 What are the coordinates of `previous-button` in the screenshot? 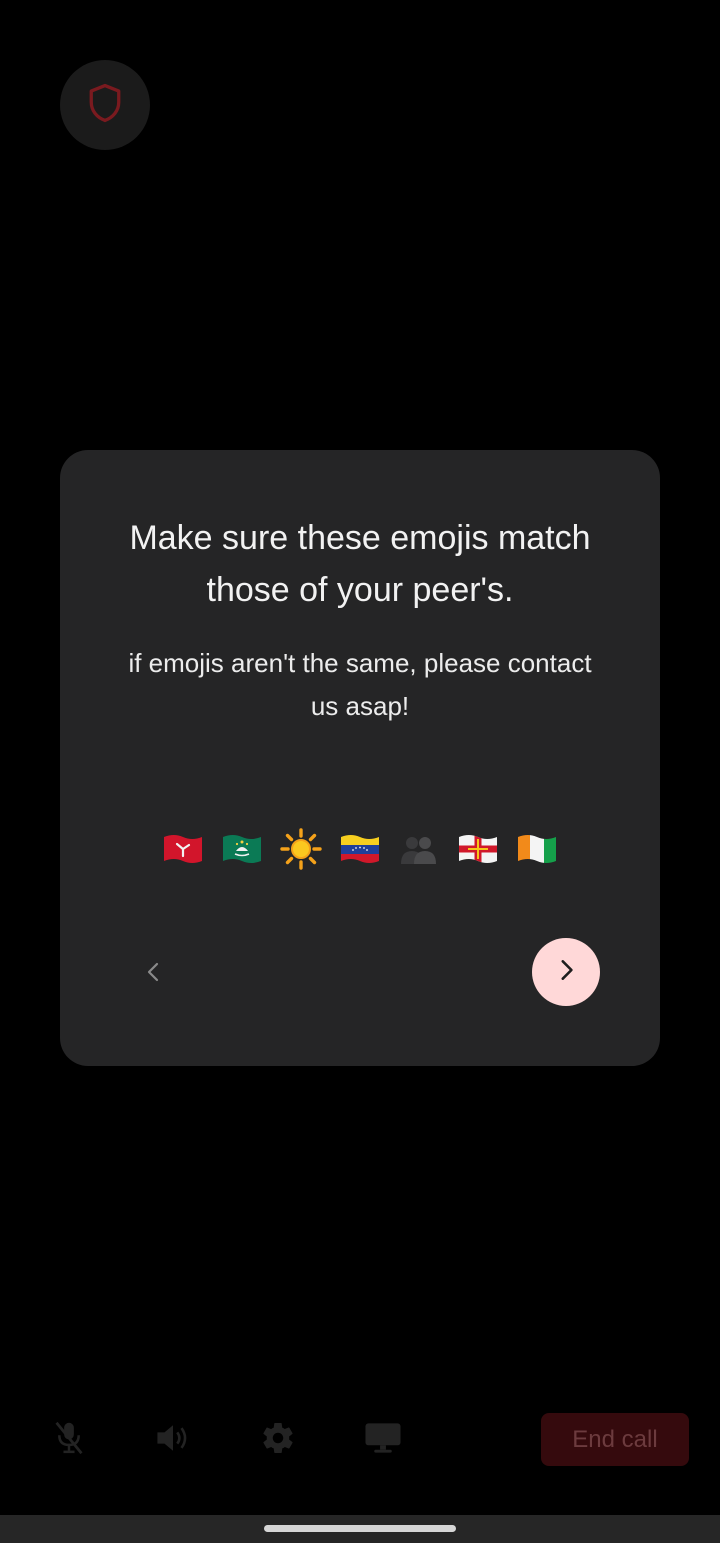 It's located at (154, 974).